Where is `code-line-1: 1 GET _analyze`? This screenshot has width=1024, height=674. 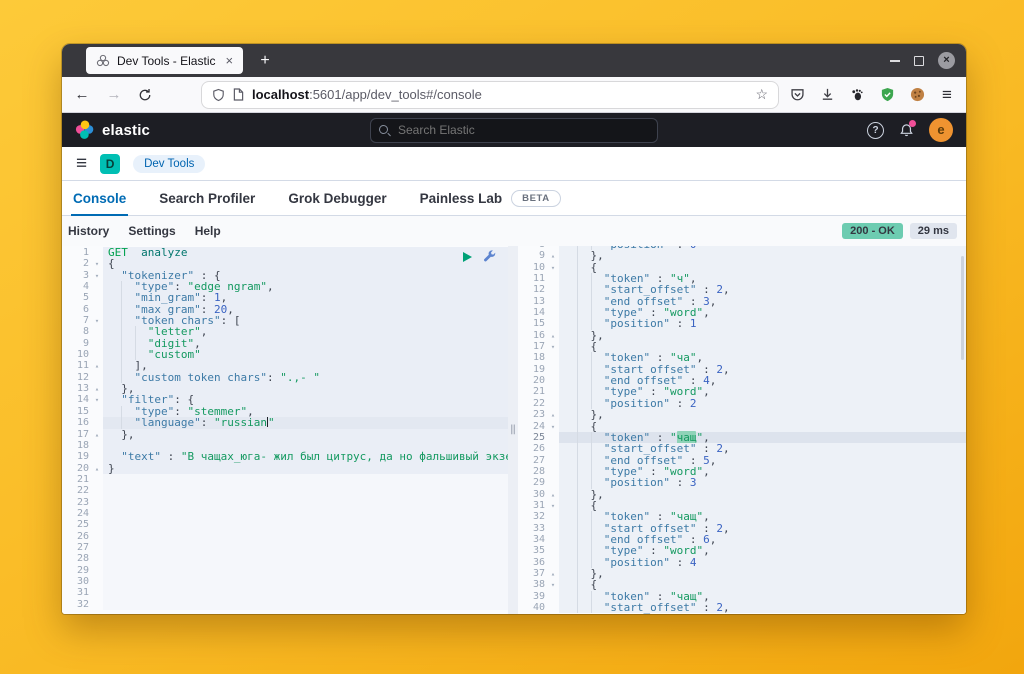 code-line-1: 1 GET _analyze is located at coordinates (285, 253).